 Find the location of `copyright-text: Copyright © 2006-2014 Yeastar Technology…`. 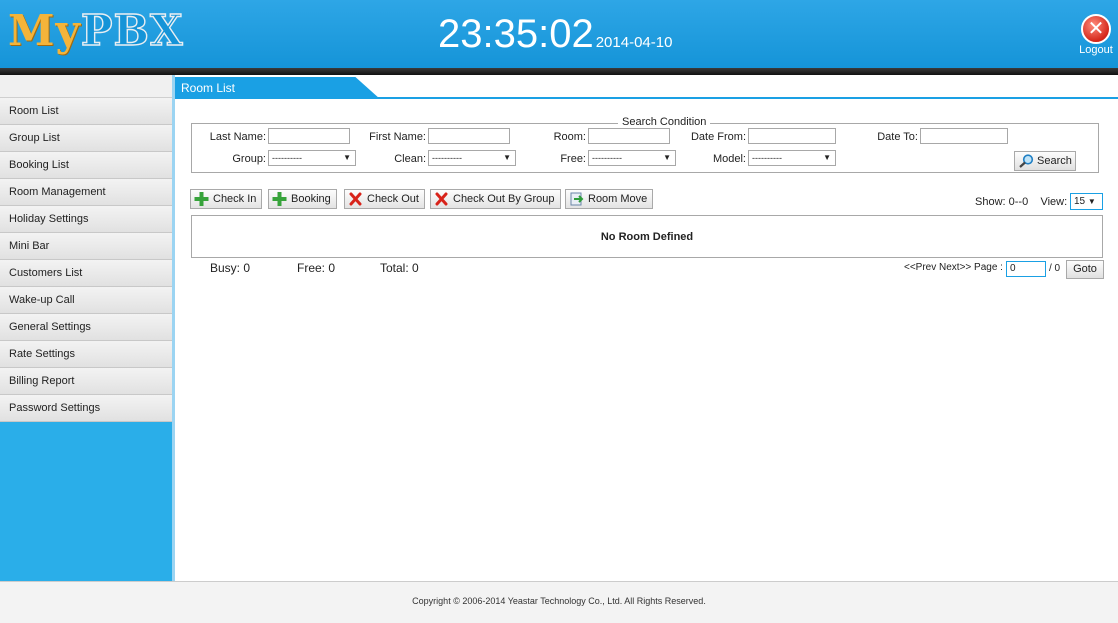

copyright-text: Copyright © 2006-2014 Yeastar Technology… is located at coordinates (559, 601).